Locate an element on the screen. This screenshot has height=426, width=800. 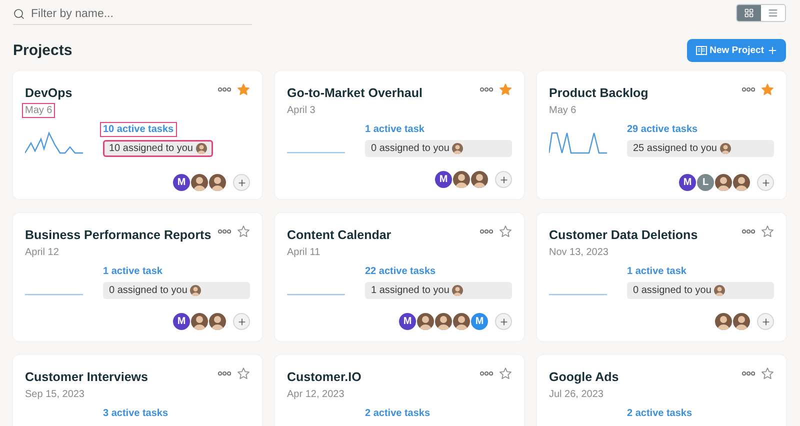
project-name: Product Backlog is located at coordinates (598, 93).